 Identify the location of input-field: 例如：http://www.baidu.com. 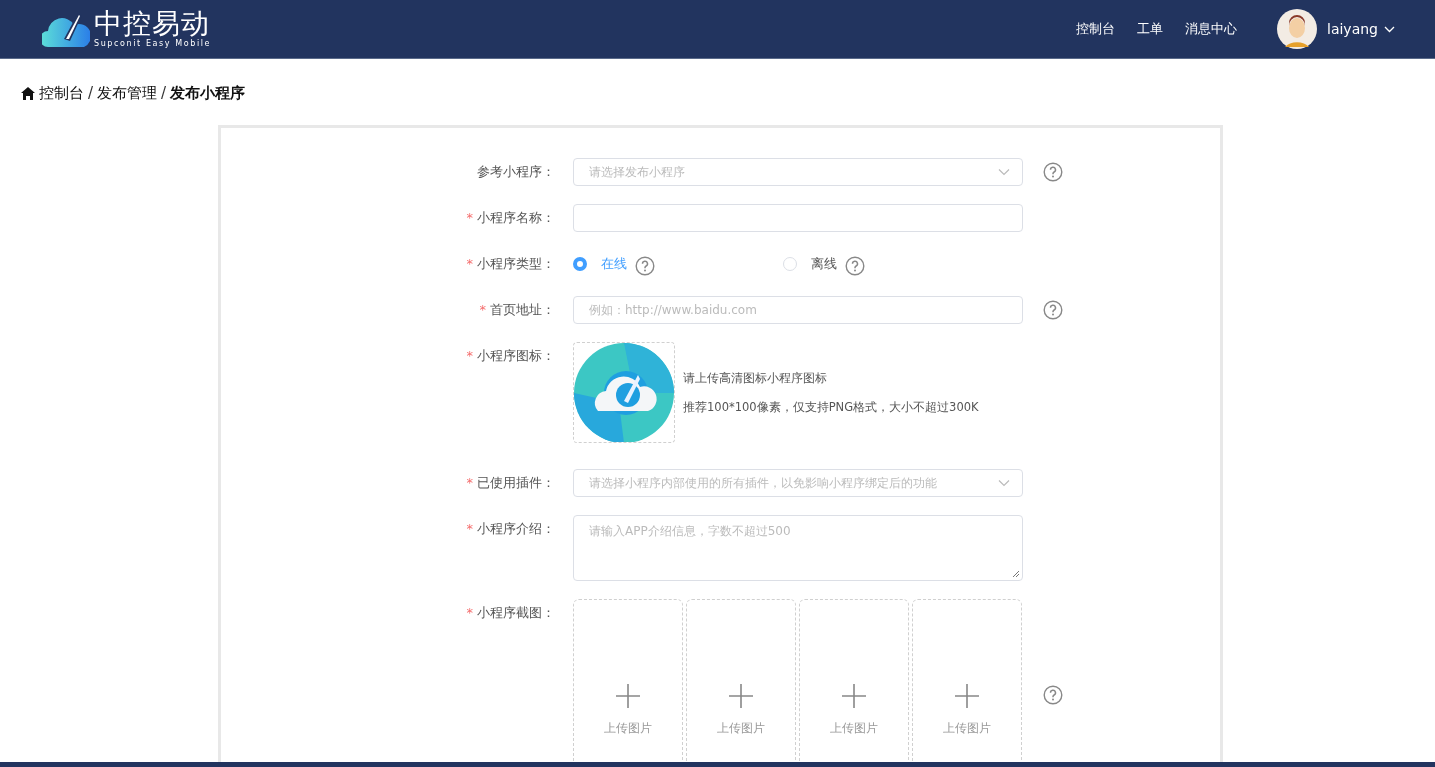
(798, 310).